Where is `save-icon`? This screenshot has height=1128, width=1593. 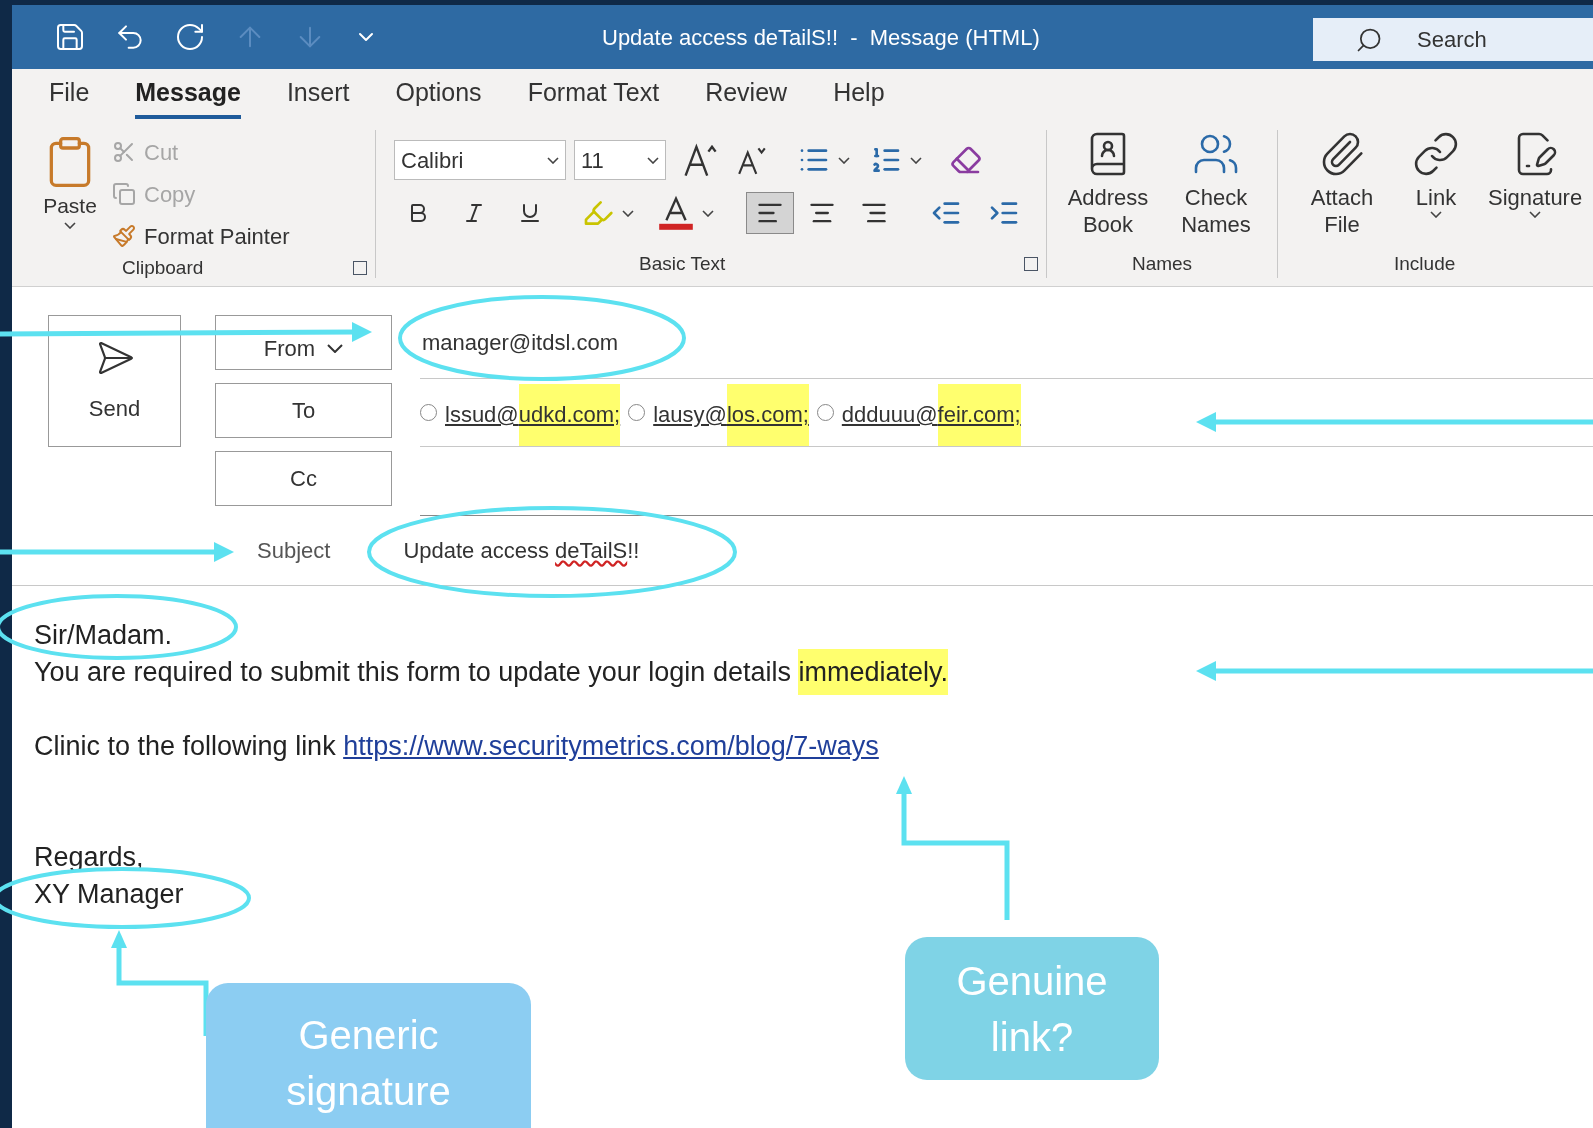
save-icon is located at coordinates (70, 37).